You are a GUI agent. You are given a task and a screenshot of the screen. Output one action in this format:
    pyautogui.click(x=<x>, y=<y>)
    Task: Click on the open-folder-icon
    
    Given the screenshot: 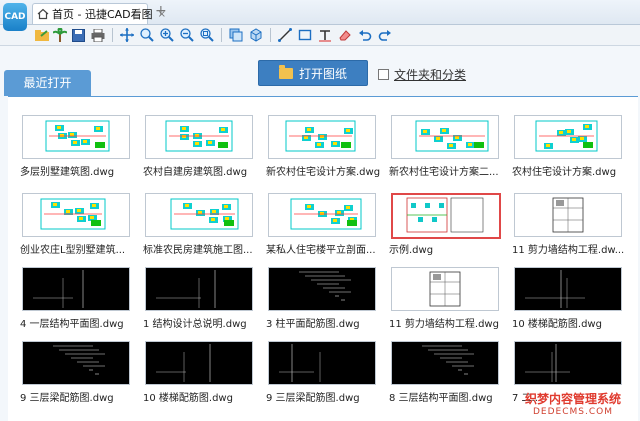 What is the action you would take?
    pyautogui.click(x=42, y=35)
    